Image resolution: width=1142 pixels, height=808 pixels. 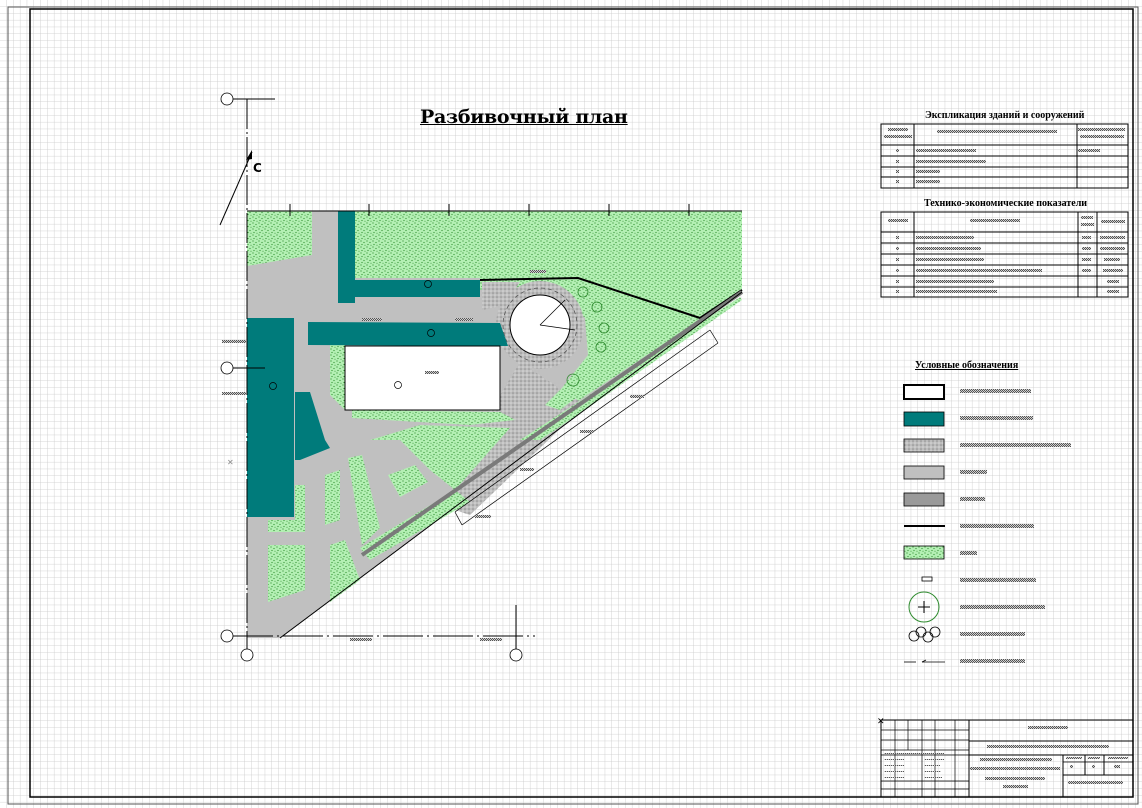 I want to click on planned-building, so click(x=422, y=378).